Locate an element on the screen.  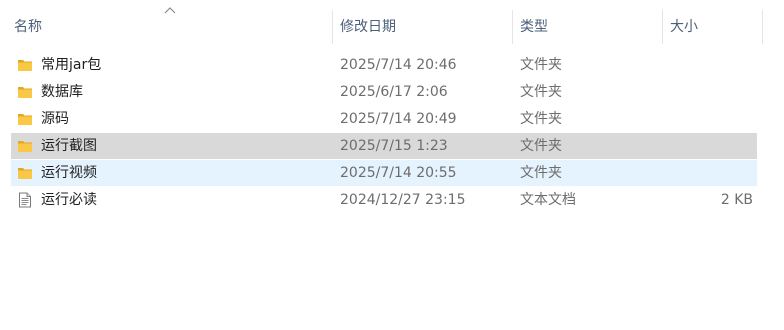
file-modified: 2025/7/14 20:55 is located at coordinates (398, 173).